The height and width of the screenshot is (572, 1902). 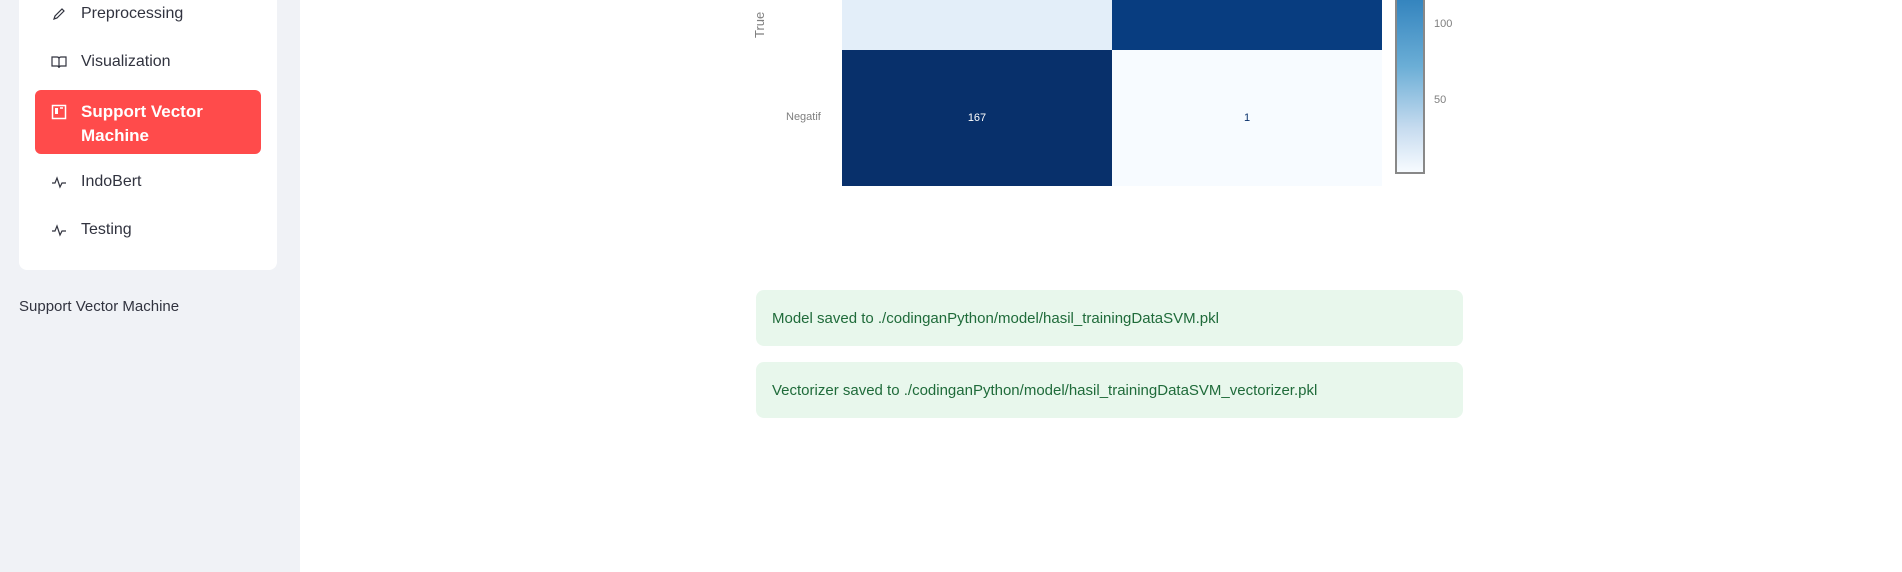 What do you see at coordinates (1443, 24) in the screenshot?
I see `colorbar-tick: 100` at bounding box center [1443, 24].